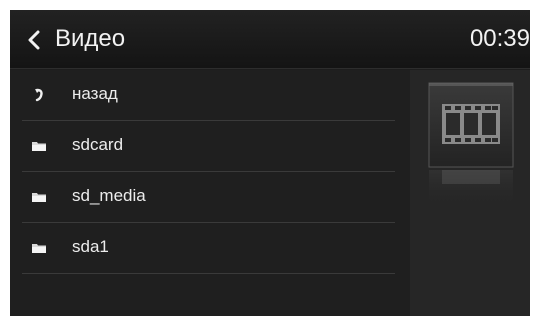 This screenshot has height=326, width=537. Describe the element at coordinates (90, 246) in the screenshot. I see `list-item-label: sda1` at that location.